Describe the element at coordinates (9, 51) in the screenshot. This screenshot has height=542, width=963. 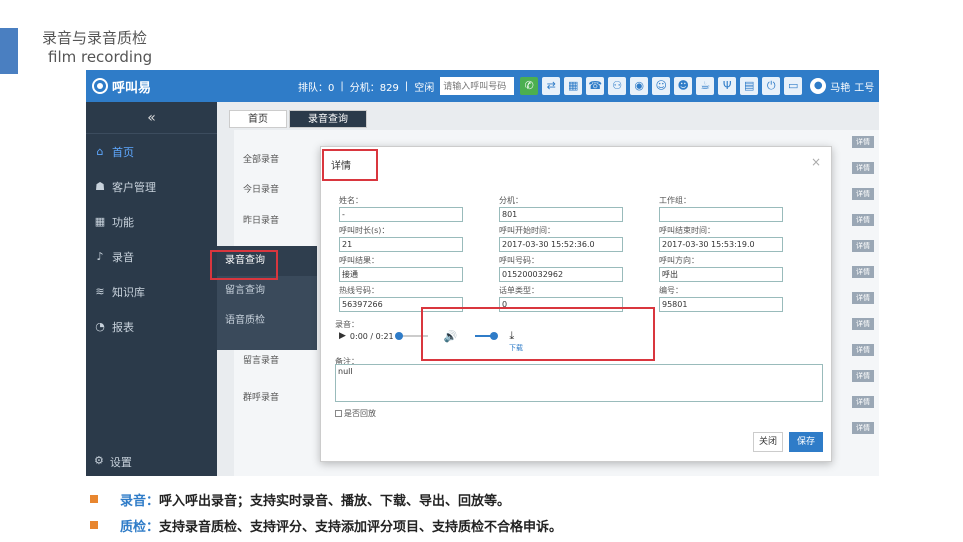
I see `slide-accent-bar` at that location.